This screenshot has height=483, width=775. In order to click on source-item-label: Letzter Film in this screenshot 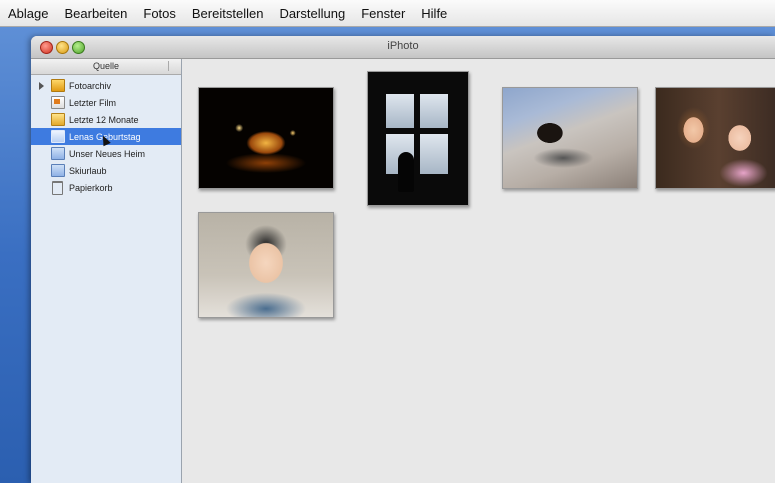, I will do `click(93, 102)`.